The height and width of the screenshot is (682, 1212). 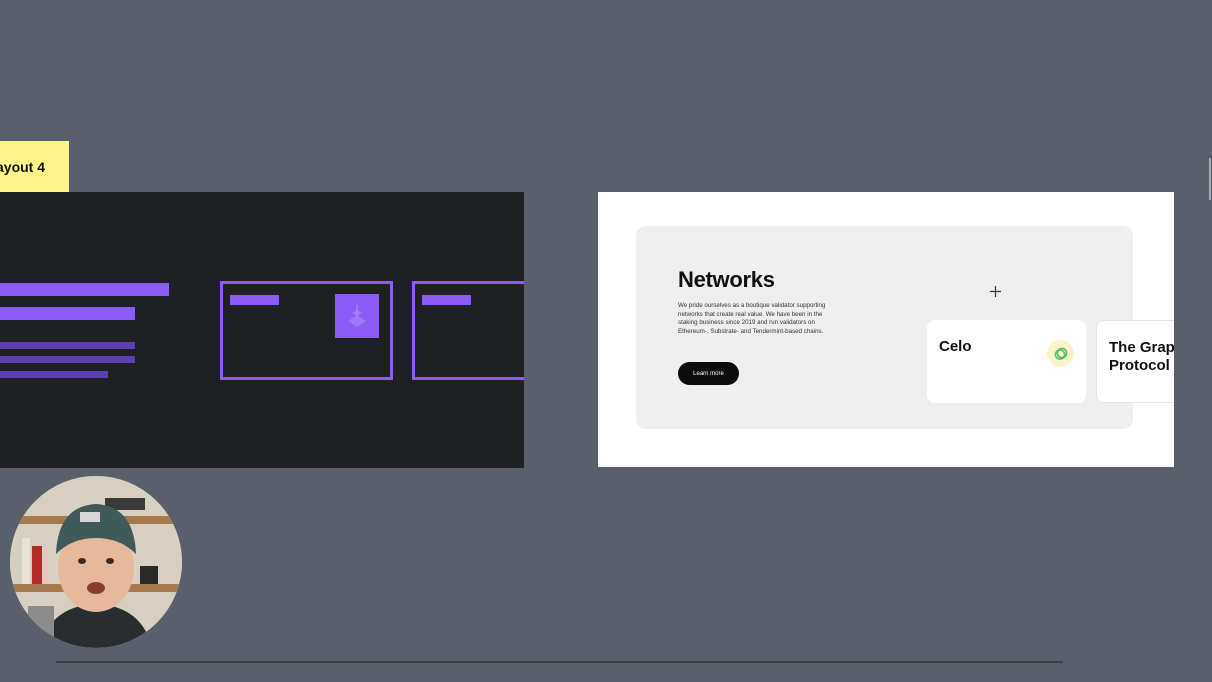 What do you see at coordinates (96, 562) in the screenshot?
I see `presenter-webcam-avatar` at bounding box center [96, 562].